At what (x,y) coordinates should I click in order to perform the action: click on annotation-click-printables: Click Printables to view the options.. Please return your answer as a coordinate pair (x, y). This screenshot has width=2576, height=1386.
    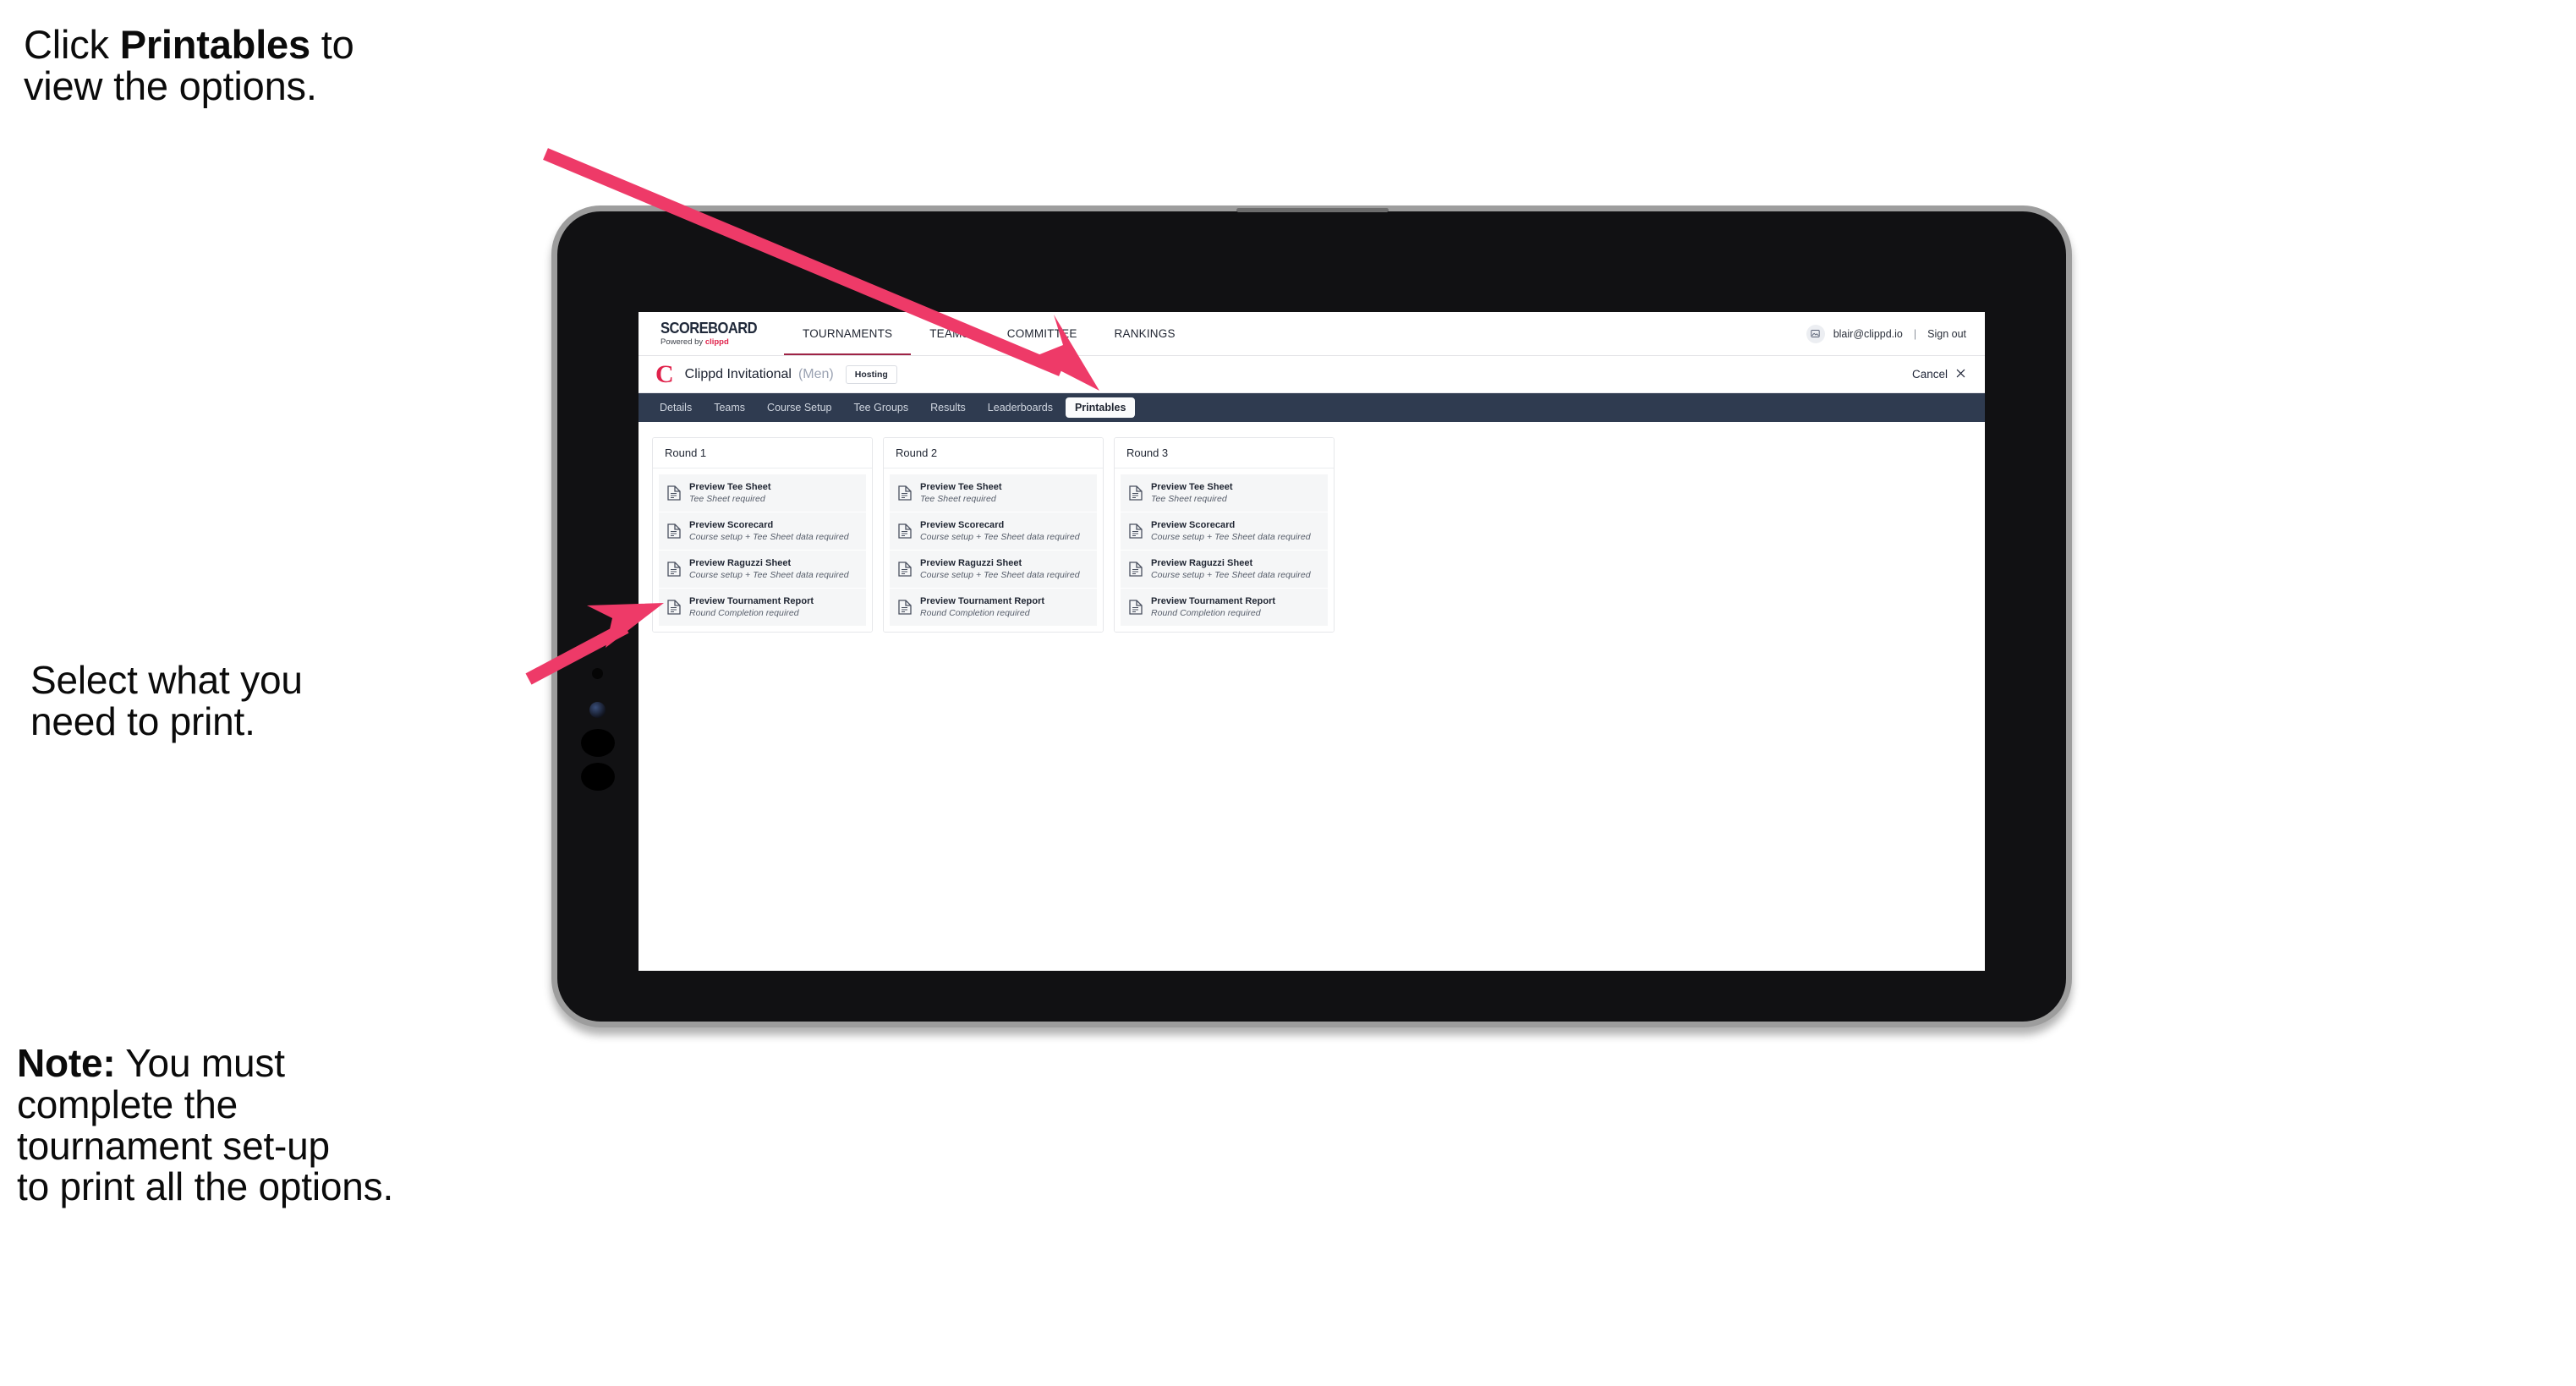
    Looking at the image, I should click on (189, 65).